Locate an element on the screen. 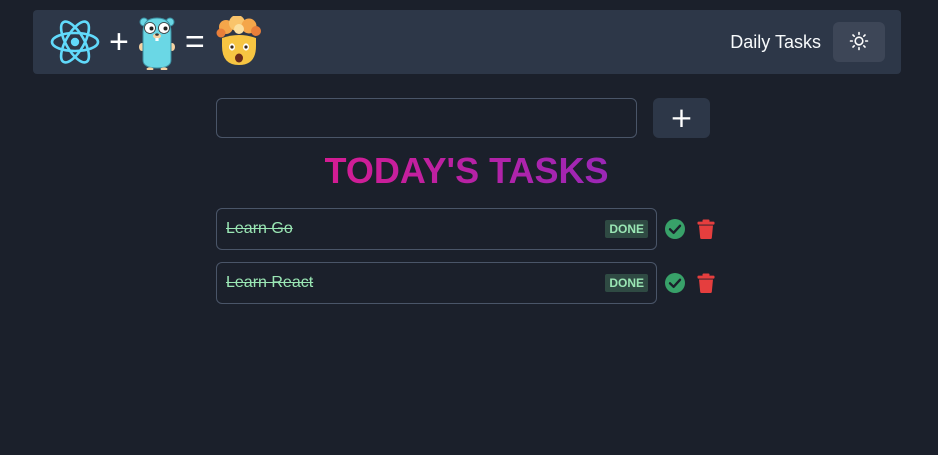 The height and width of the screenshot is (455, 938). theme-toggle-button is located at coordinates (859, 42).